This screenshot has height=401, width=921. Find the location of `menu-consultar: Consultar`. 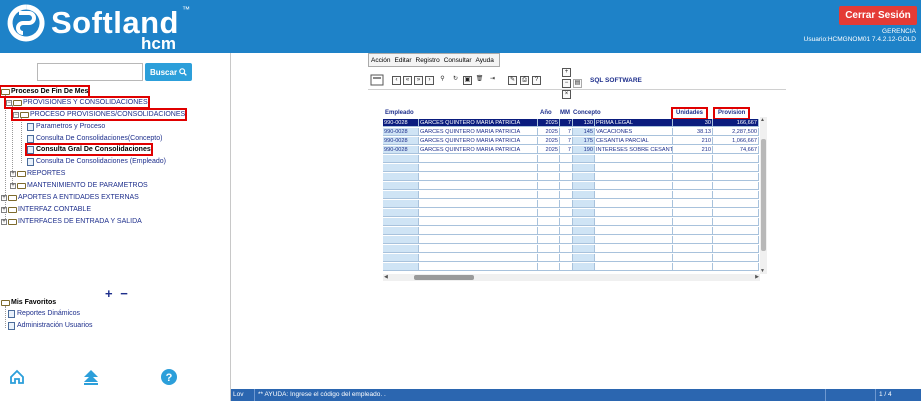

menu-consultar: Consultar is located at coordinates (458, 60).